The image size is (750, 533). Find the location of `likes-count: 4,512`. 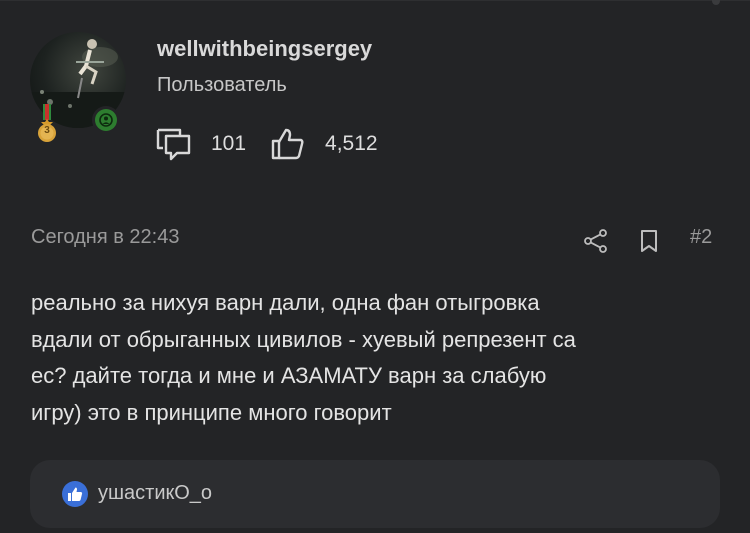

likes-count: 4,512 is located at coordinates (351, 143).